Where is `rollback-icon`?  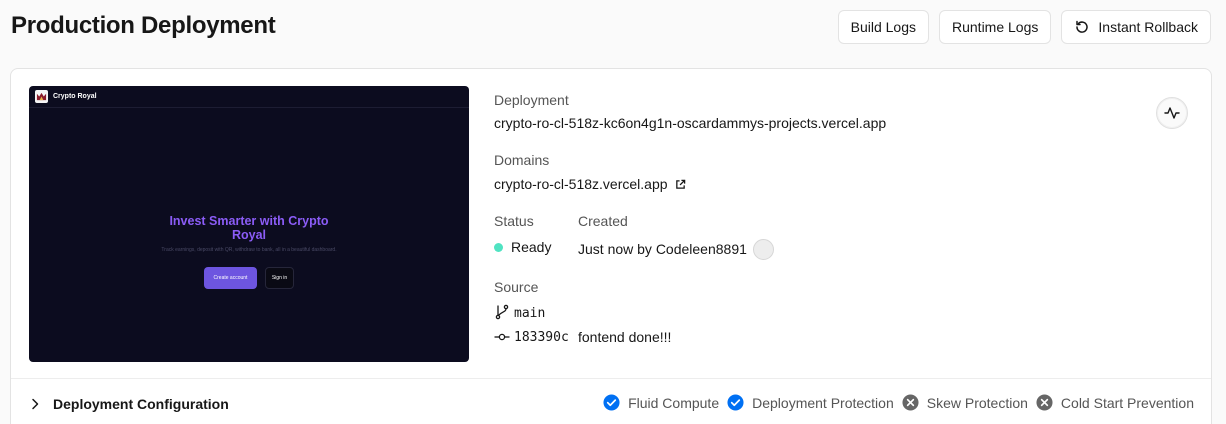
rollback-icon is located at coordinates (1082, 26).